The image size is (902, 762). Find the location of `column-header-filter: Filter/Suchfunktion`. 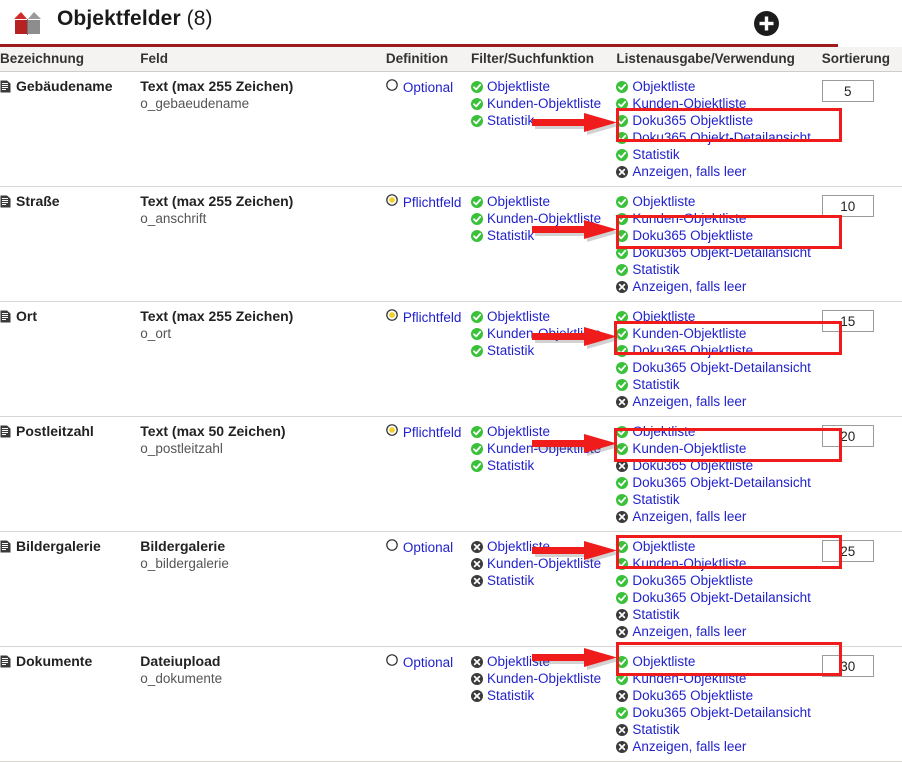

column-header-filter: Filter/Suchfunktion is located at coordinates (544, 59).